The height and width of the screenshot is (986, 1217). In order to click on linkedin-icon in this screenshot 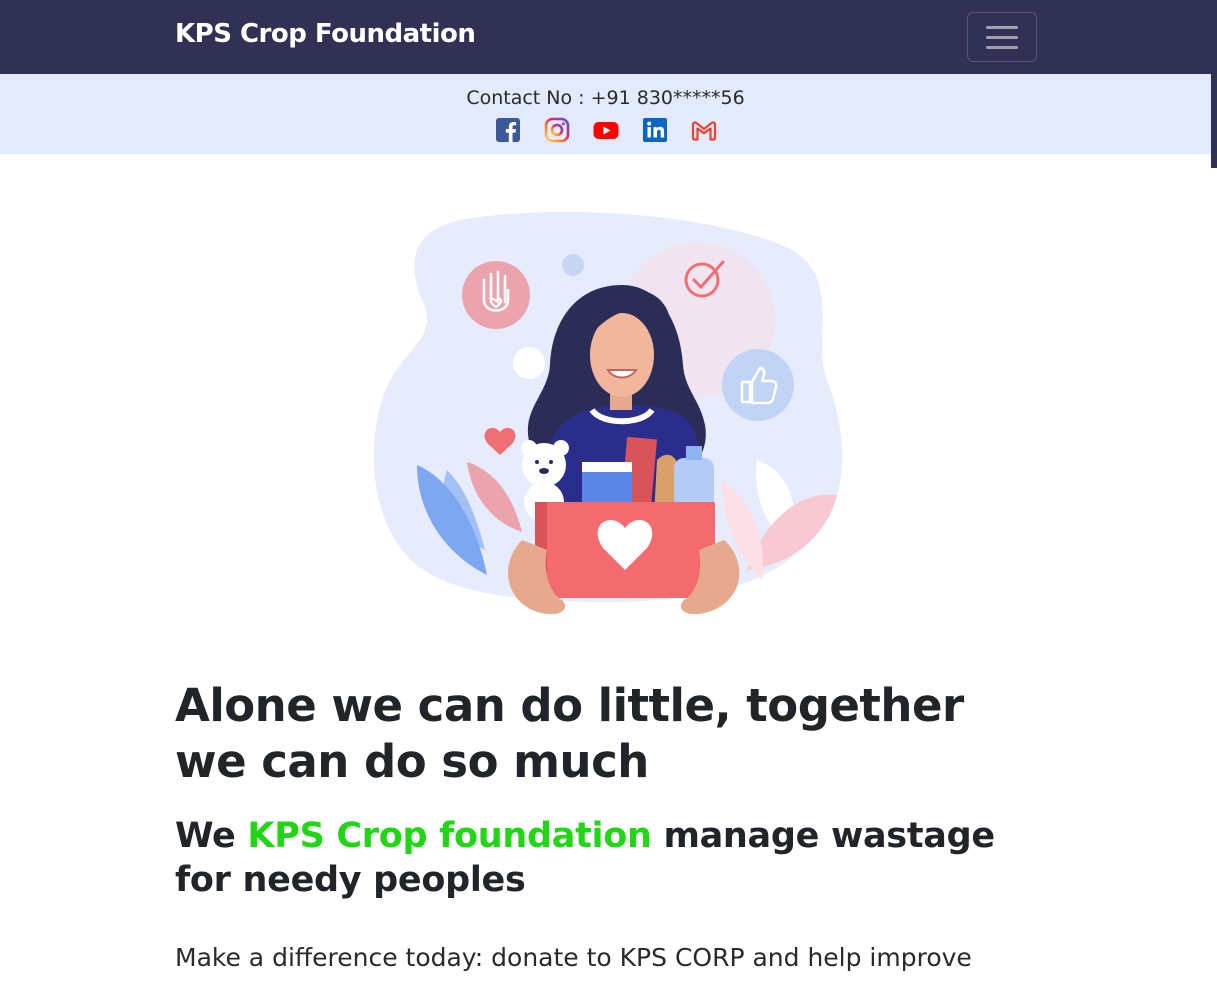, I will do `click(655, 130)`.